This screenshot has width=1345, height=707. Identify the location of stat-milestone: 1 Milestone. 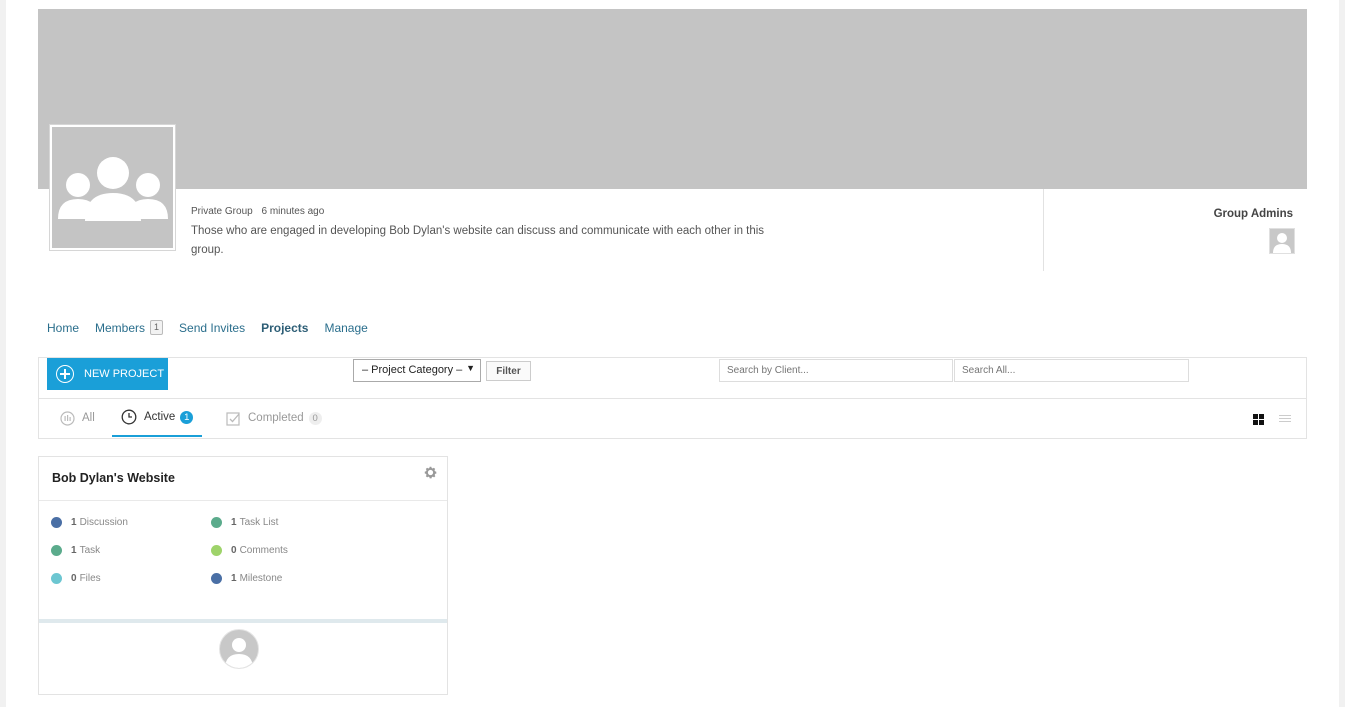
(246, 578).